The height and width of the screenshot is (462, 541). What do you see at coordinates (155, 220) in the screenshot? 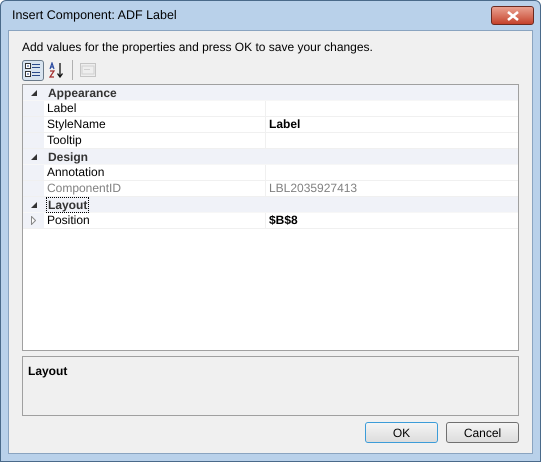
I see `property-name: Position` at bounding box center [155, 220].